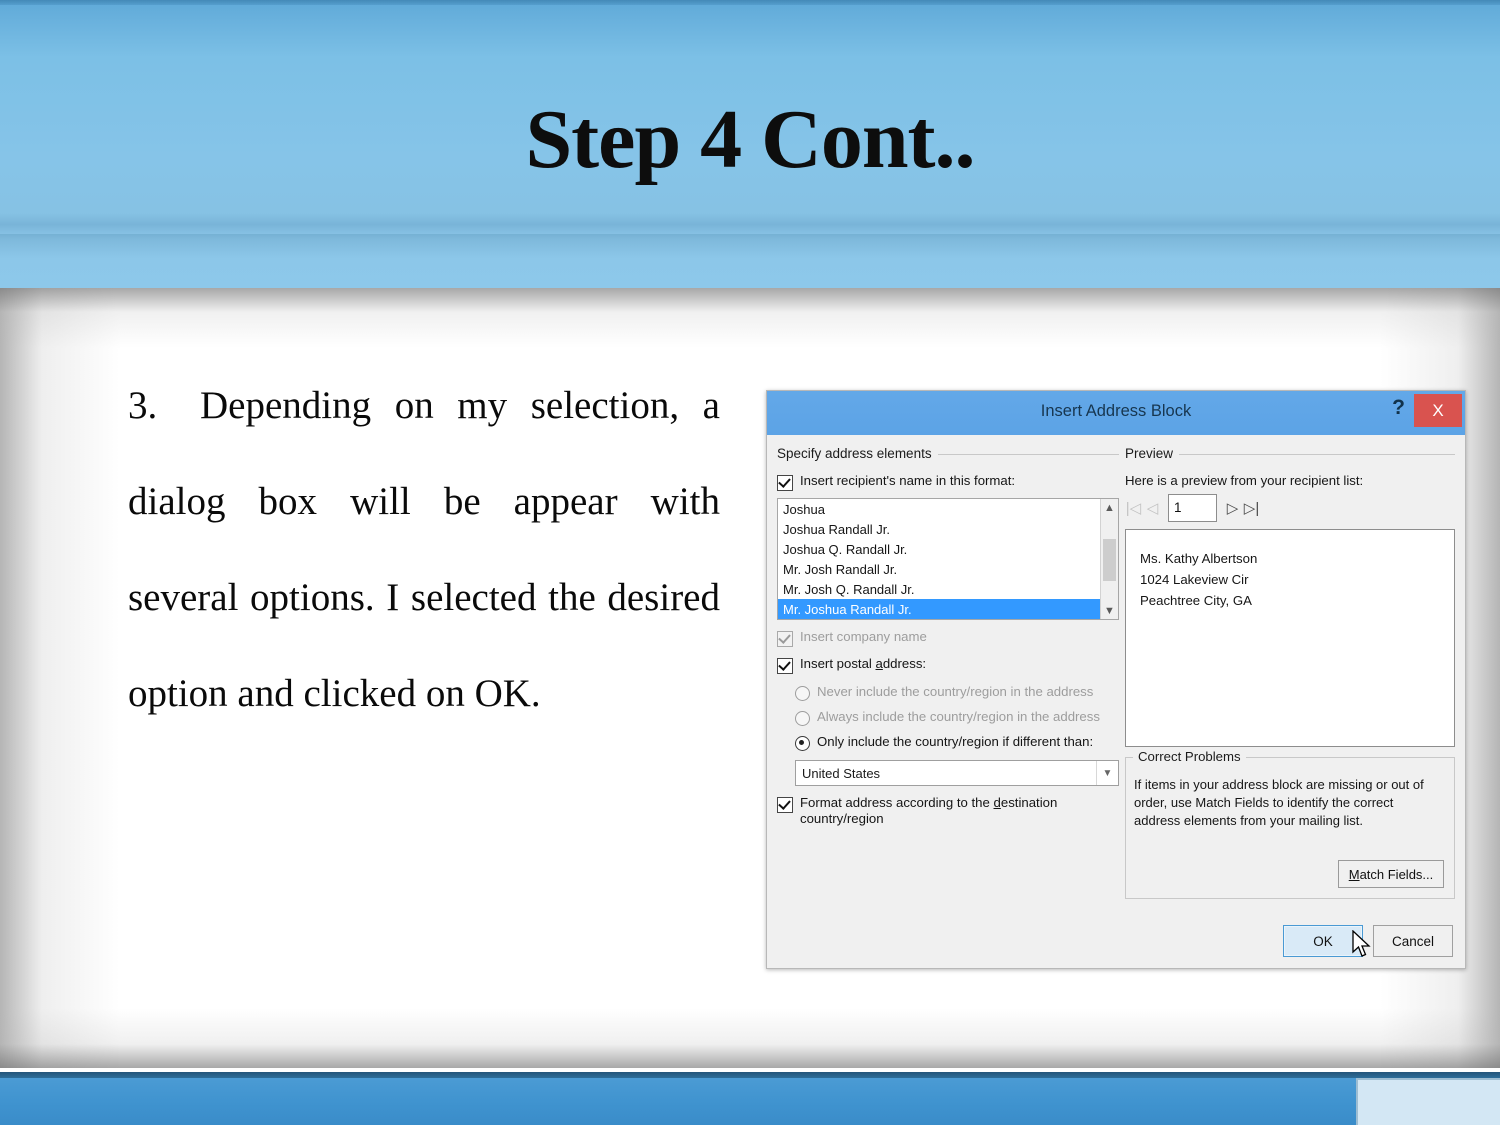 This screenshot has height=1125, width=1500. What do you see at coordinates (750, 1101) in the screenshot?
I see `slide-footer` at bounding box center [750, 1101].